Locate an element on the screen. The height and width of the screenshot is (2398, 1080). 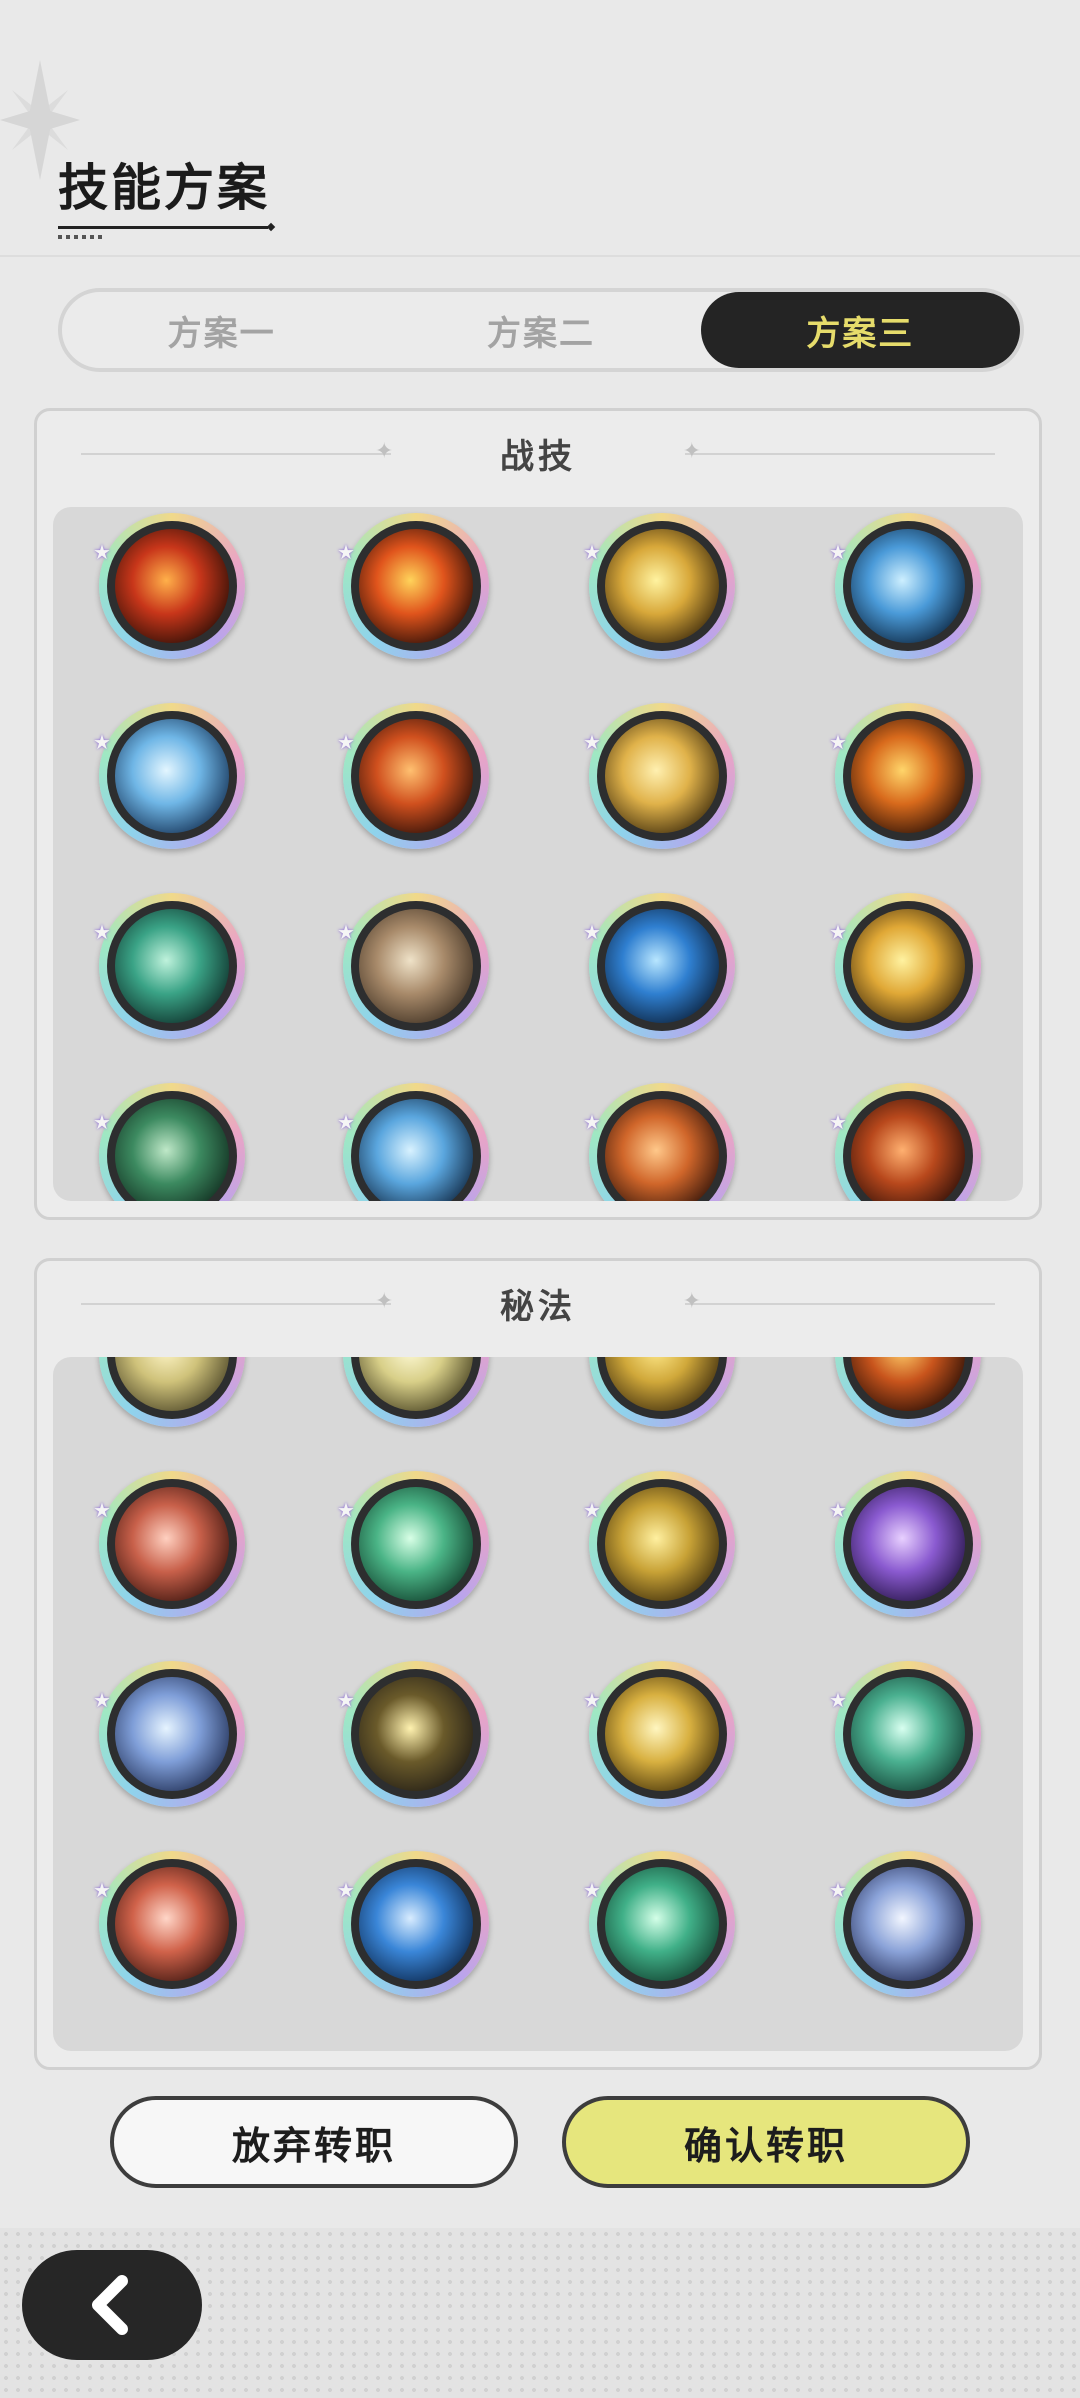
prayer-figure-arcane-icon: ★ is located at coordinates (662, 1392).